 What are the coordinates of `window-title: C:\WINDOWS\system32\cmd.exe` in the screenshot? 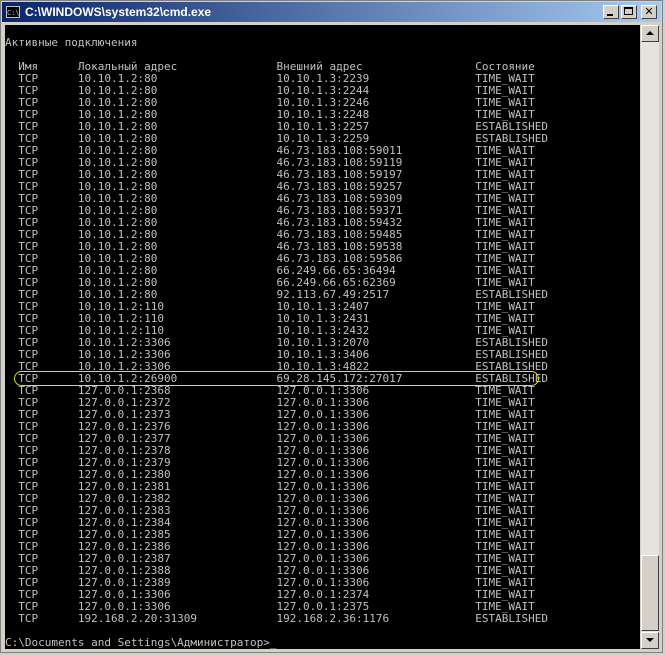 It's located at (118, 12).